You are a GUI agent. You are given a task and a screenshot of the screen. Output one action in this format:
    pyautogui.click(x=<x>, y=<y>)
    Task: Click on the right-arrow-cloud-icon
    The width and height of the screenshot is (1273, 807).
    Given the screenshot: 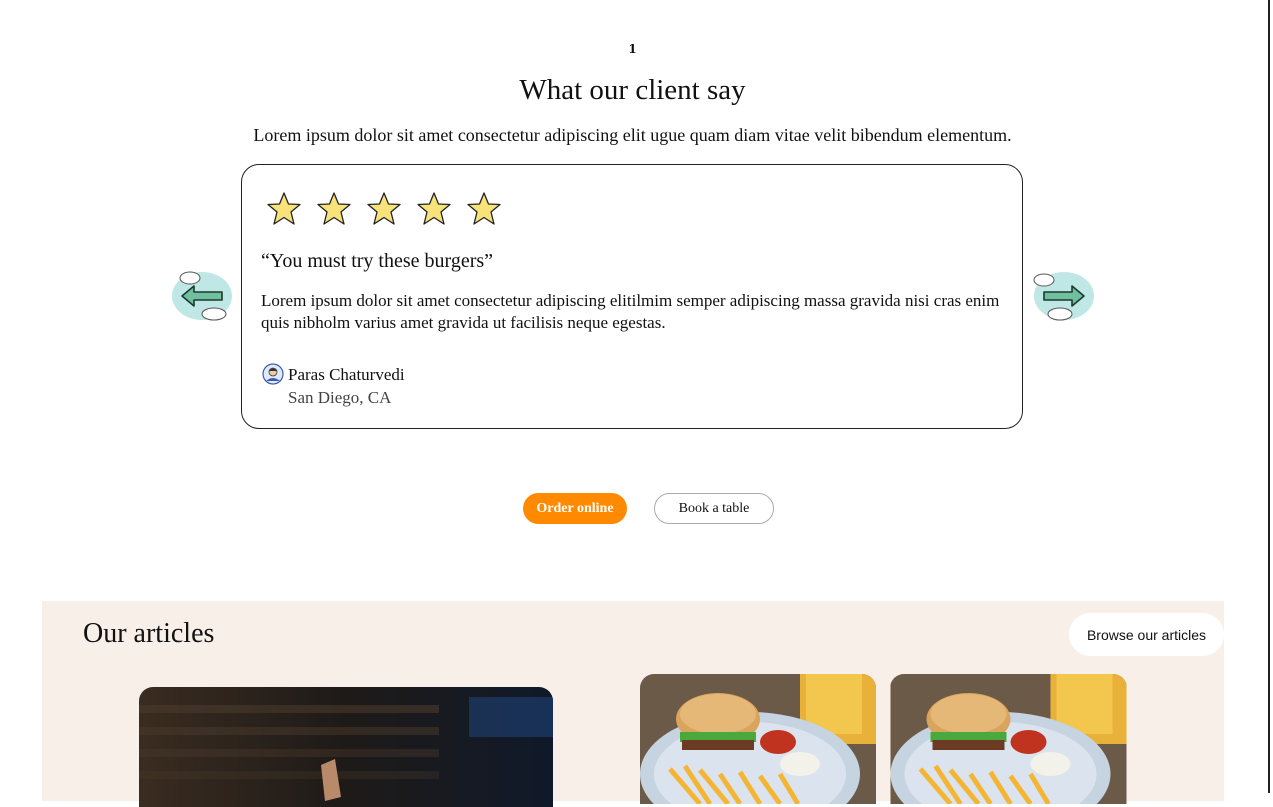 What is the action you would take?
    pyautogui.click(x=1063, y=296)
    